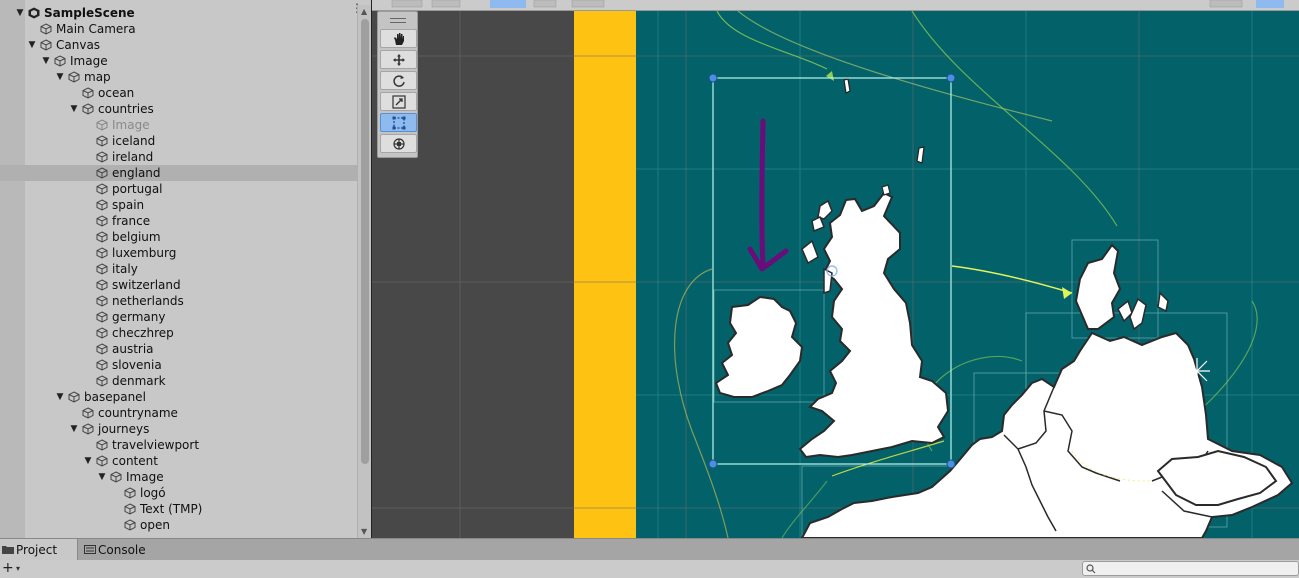  Describe the element at coordinates (364, 11) in the screenshot. I see `scroll-up-icon: ▲` at that location.